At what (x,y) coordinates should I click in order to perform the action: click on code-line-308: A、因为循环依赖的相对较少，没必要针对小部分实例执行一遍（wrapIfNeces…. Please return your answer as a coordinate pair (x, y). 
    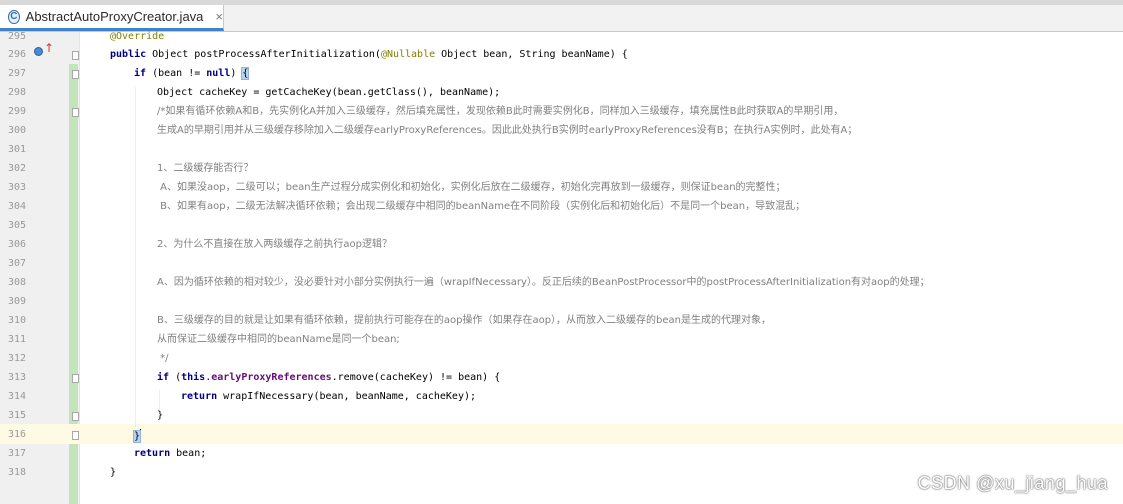
    Looking at the image, I should click on (543, 283).